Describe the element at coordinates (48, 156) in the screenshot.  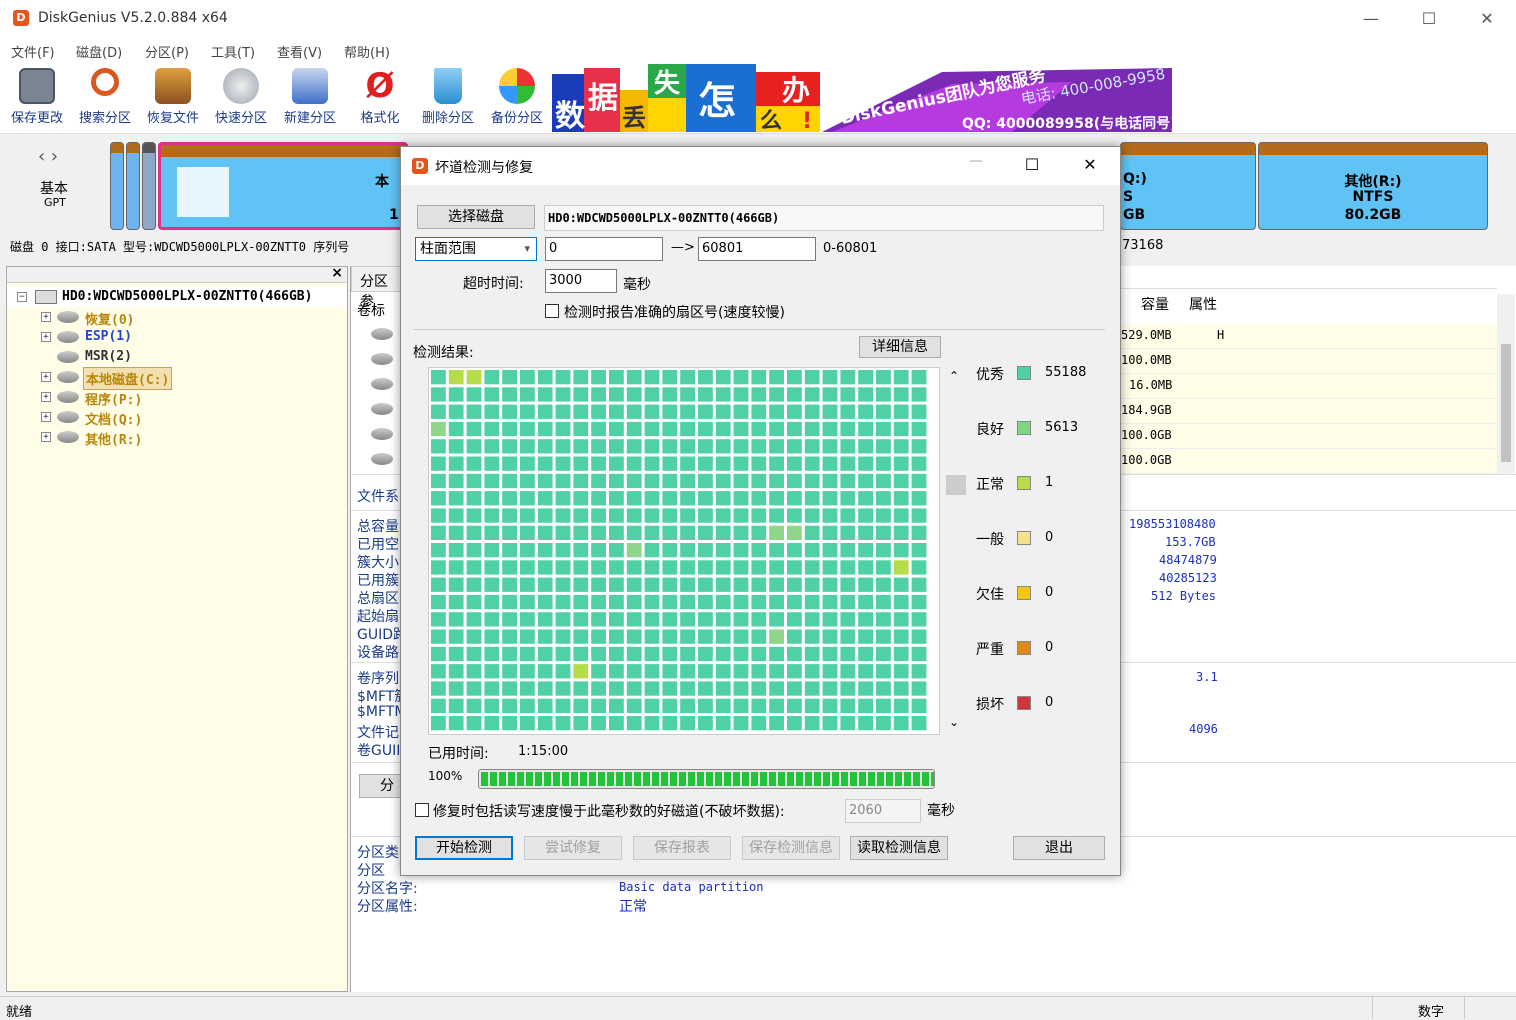
I see `nav-arrows-icon: ‹ ›` at that location.